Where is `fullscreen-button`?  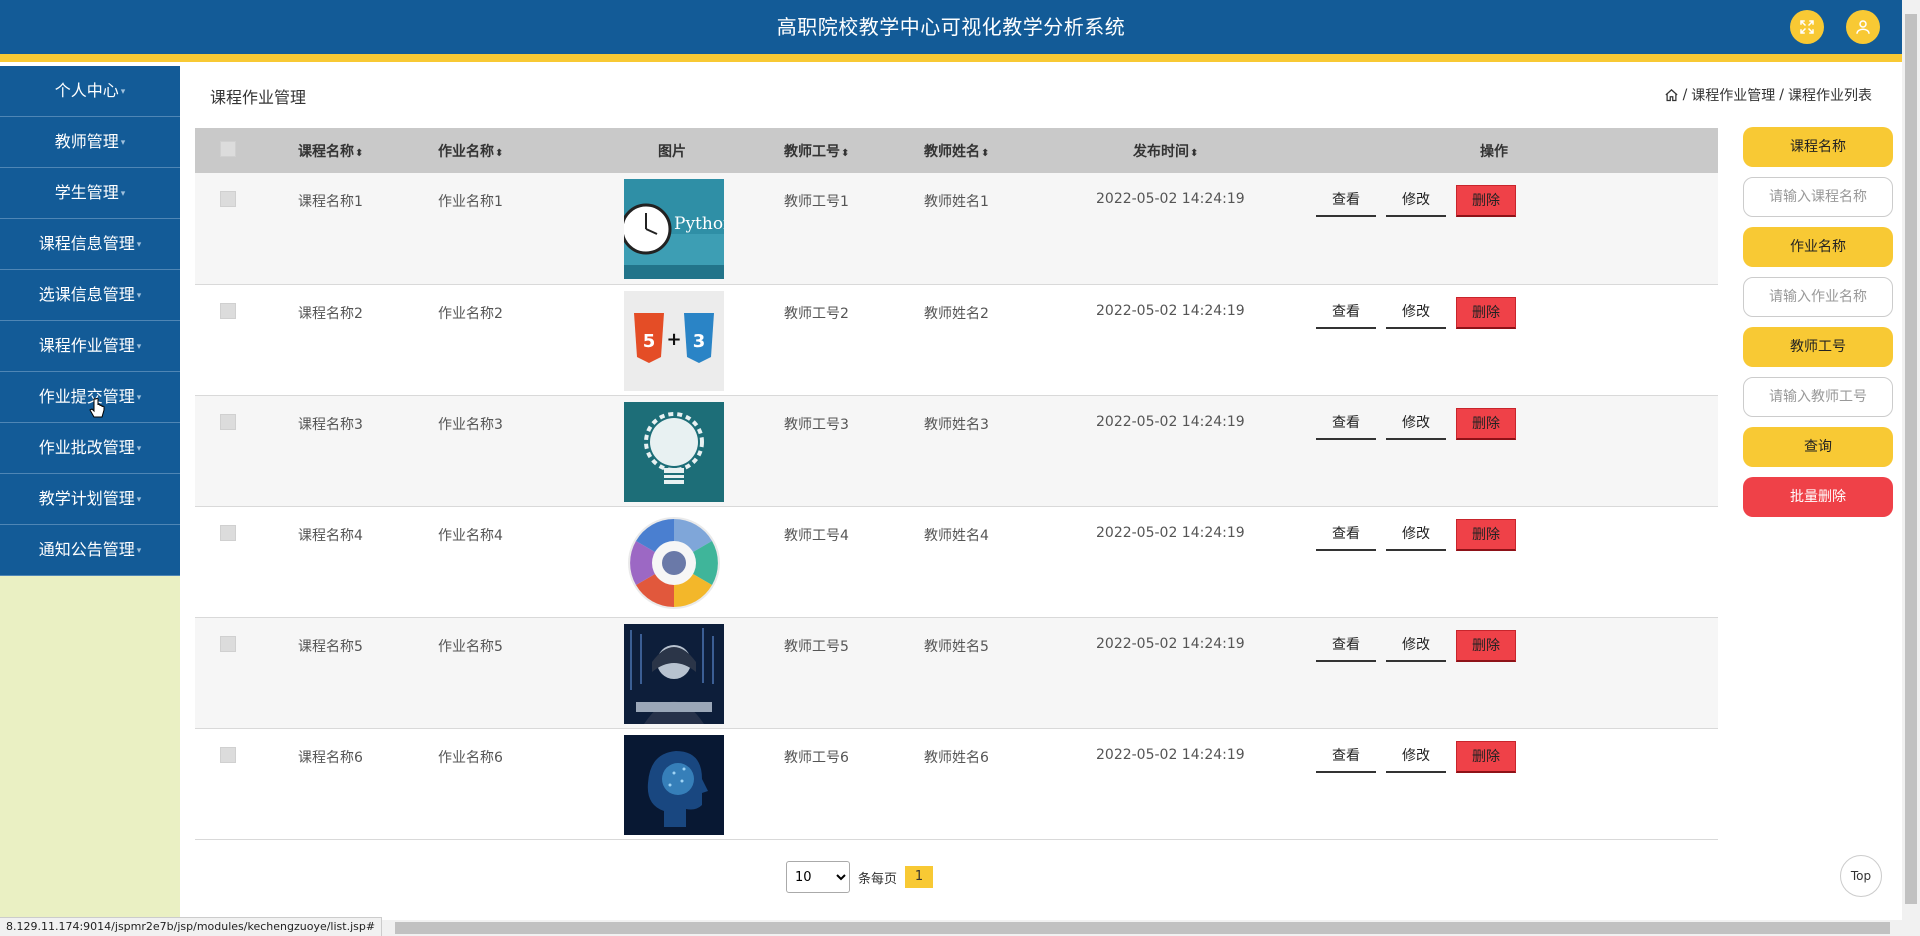 fullscreen-button is located at coordinates (1807, 27).